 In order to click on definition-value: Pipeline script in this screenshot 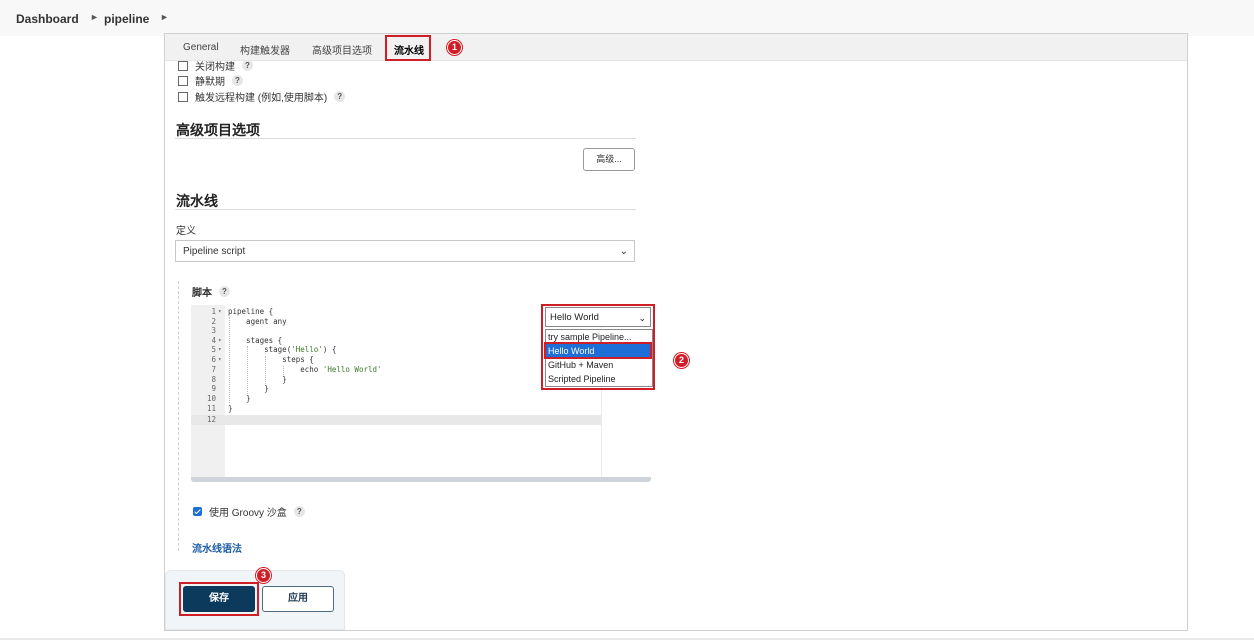, I will do `click(214, 251)`.